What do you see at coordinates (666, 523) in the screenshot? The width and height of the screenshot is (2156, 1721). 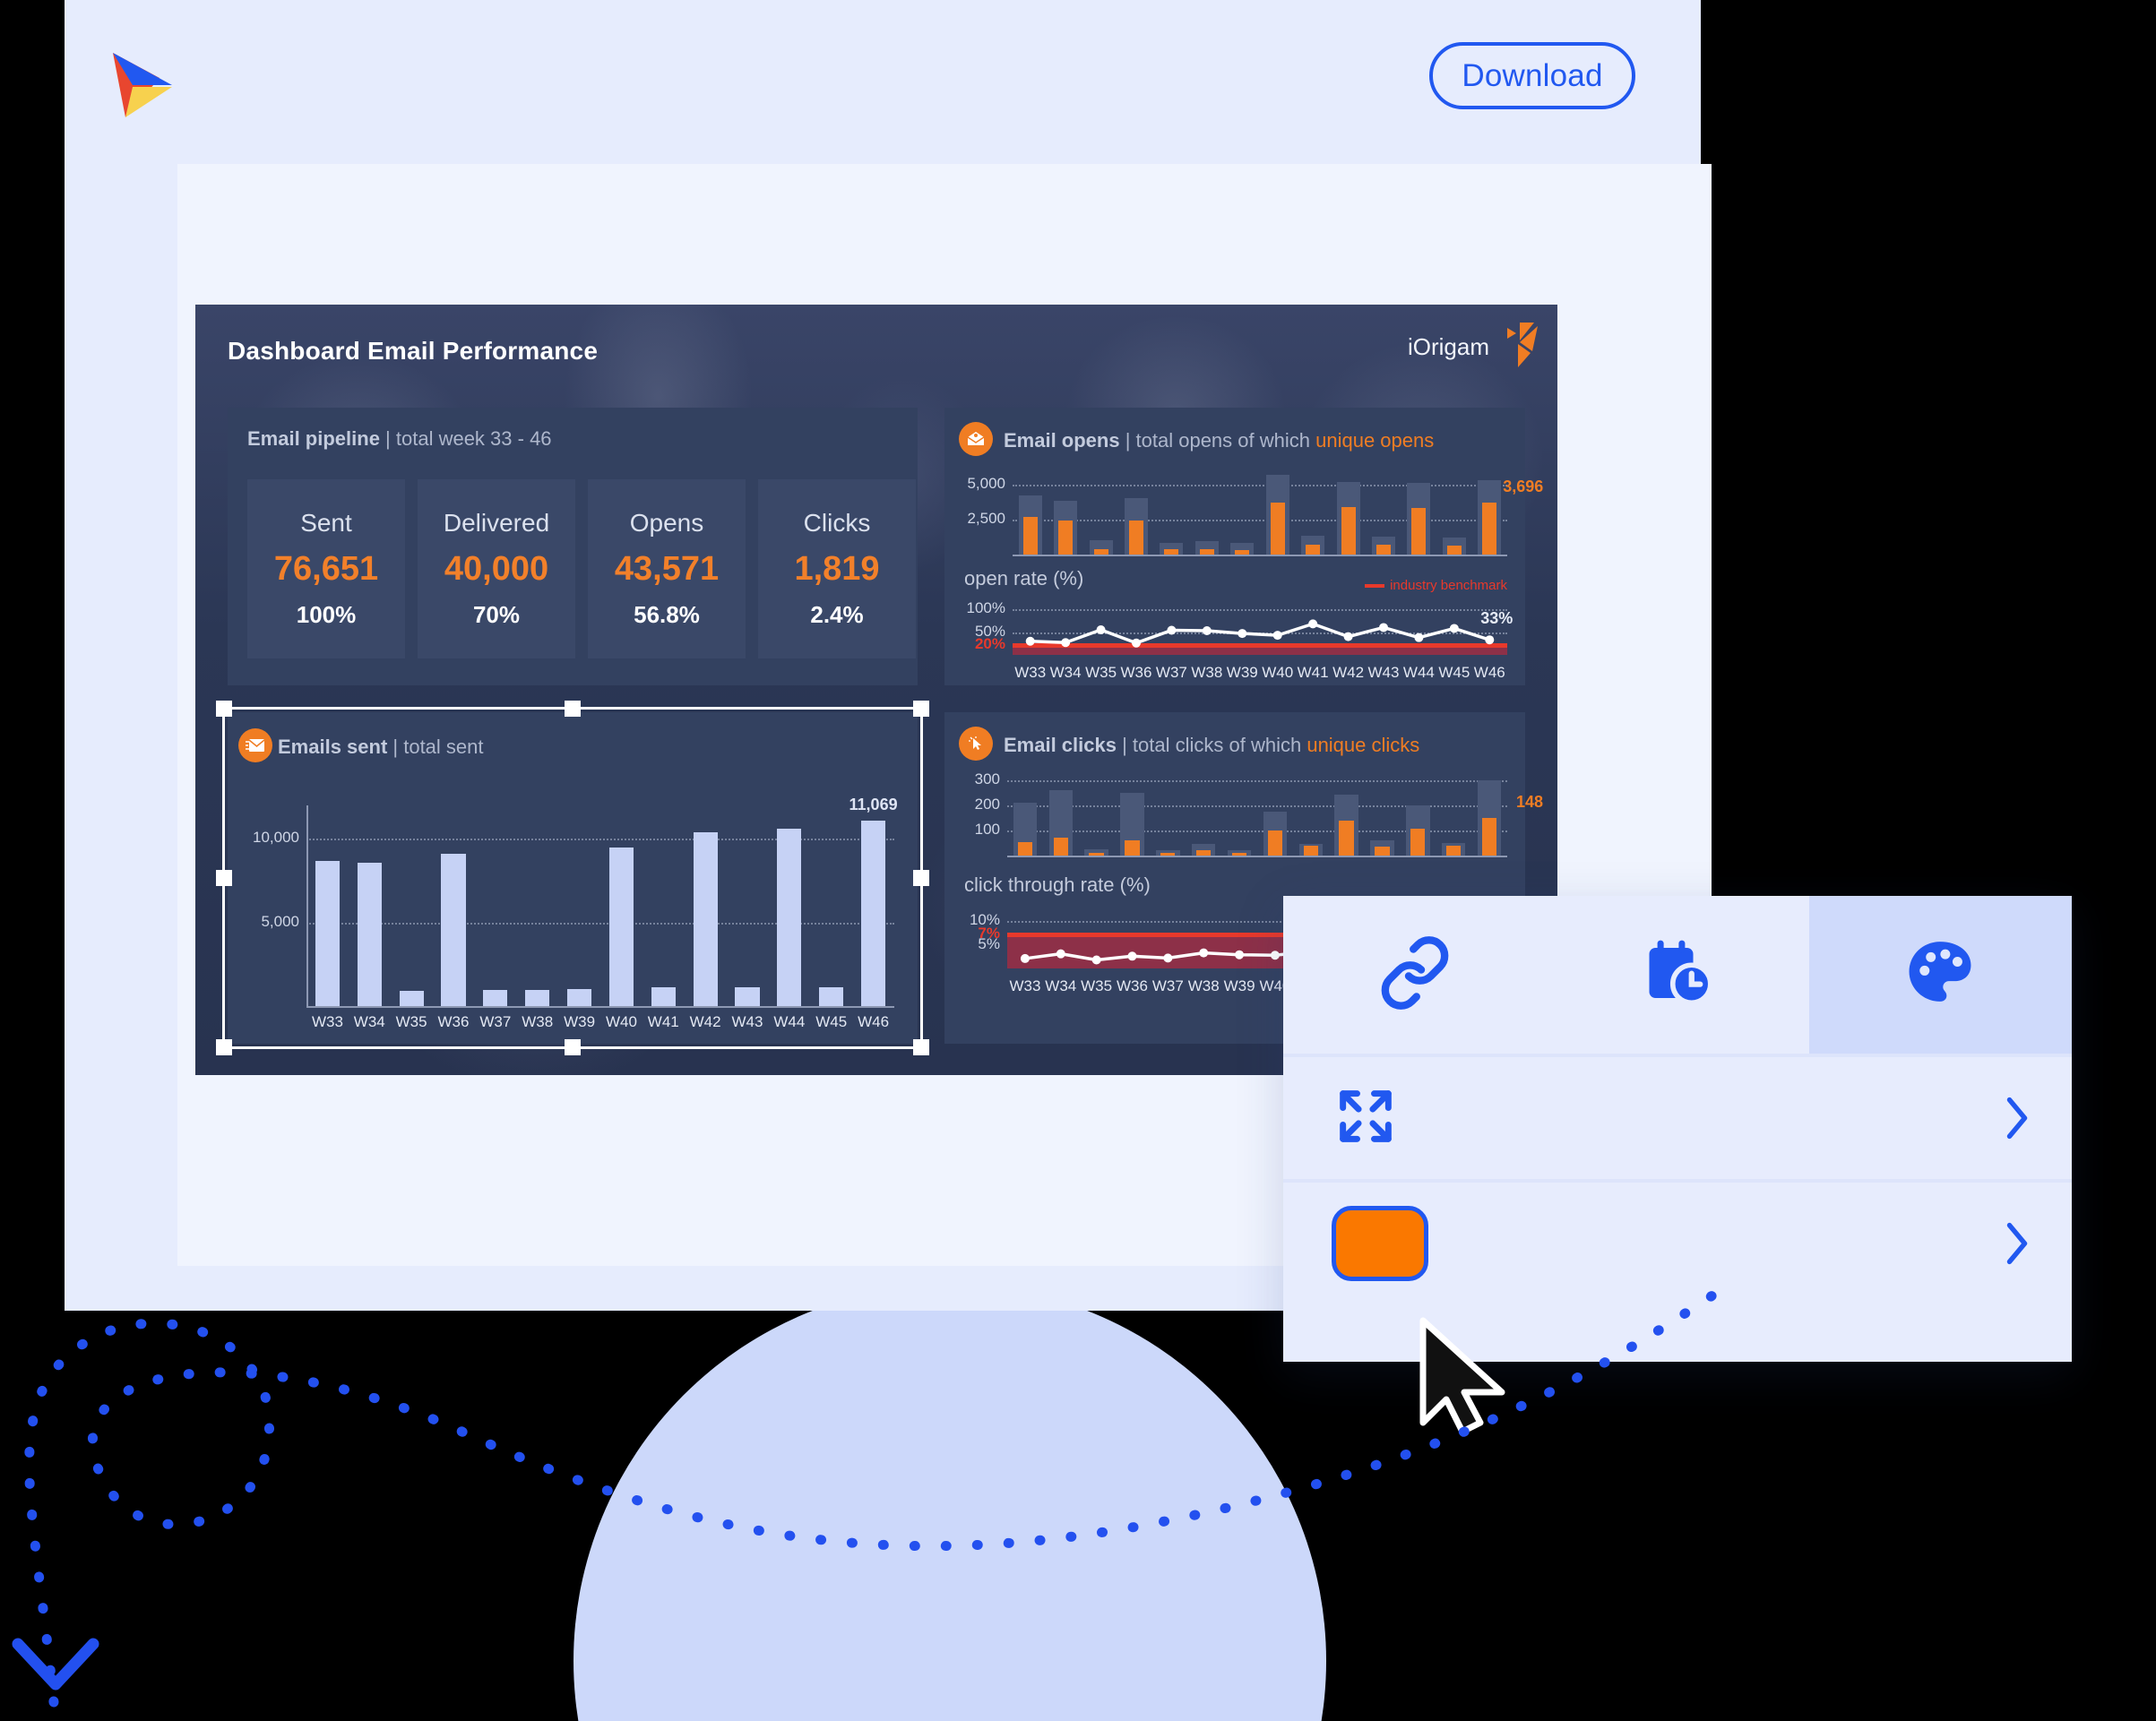 I see `kpi-label: Opens` at bounding box center [666, 523].